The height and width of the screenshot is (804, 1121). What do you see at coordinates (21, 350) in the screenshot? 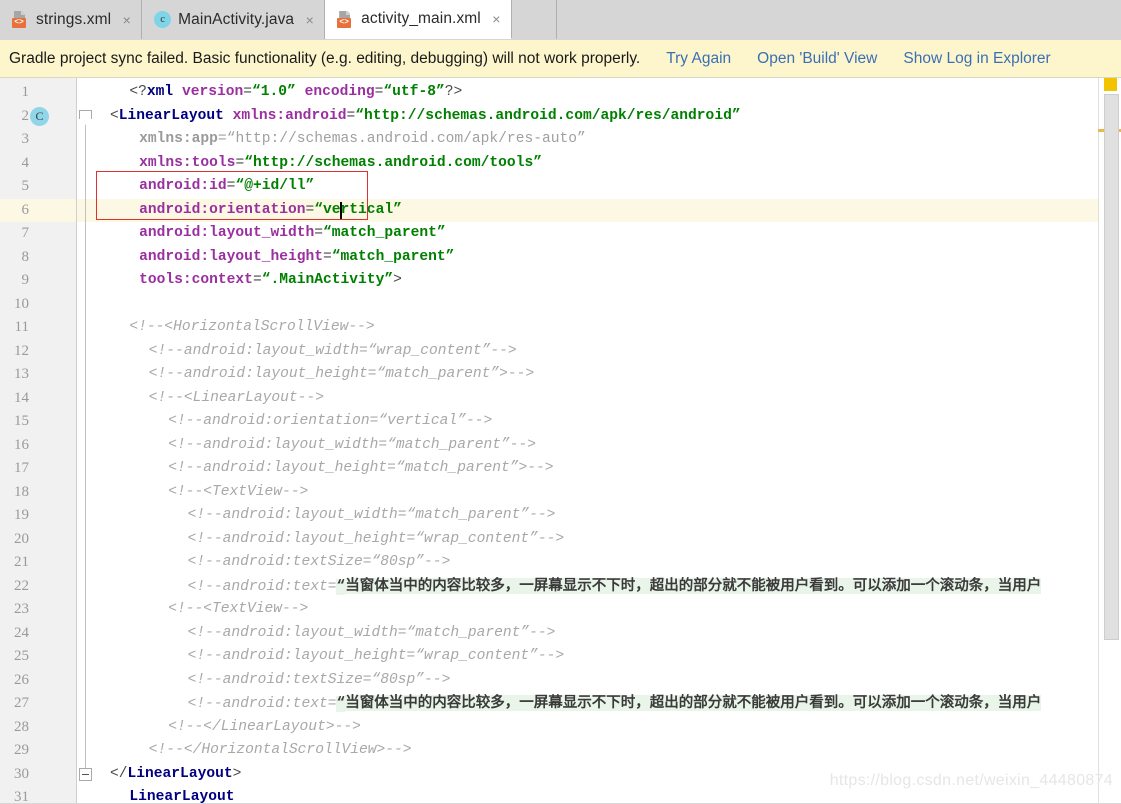
I see `line-number: 12` at bounding box center [21, 350].